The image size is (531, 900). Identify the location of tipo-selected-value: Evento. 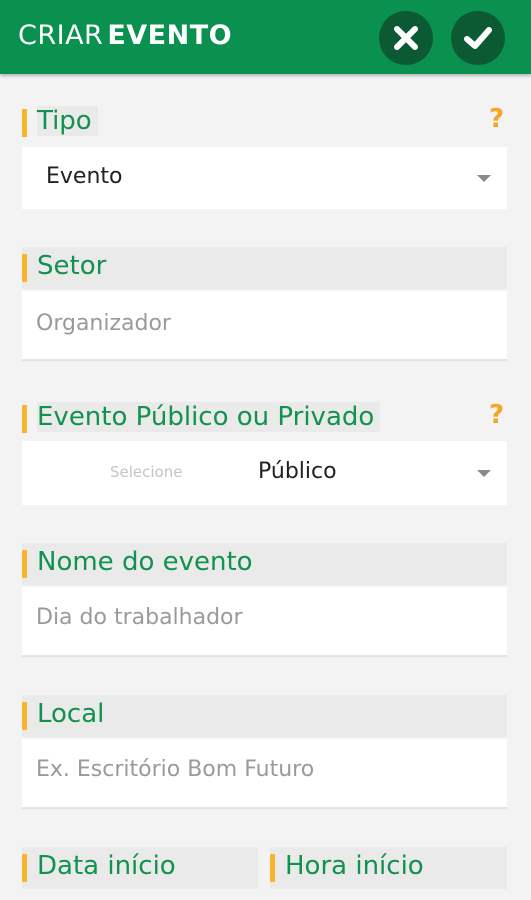
(84, 176).